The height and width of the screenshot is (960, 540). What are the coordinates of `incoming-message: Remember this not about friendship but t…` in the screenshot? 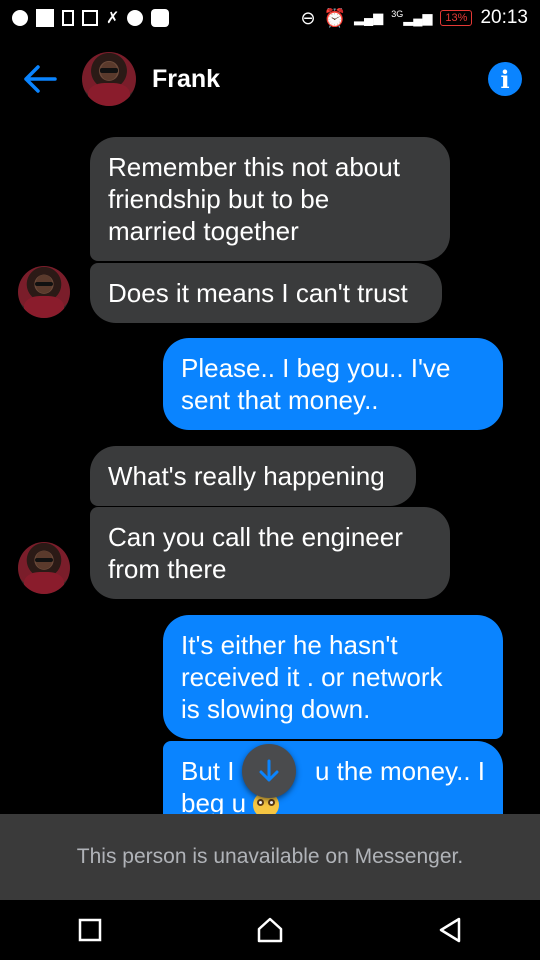 It's located at (270, 199).